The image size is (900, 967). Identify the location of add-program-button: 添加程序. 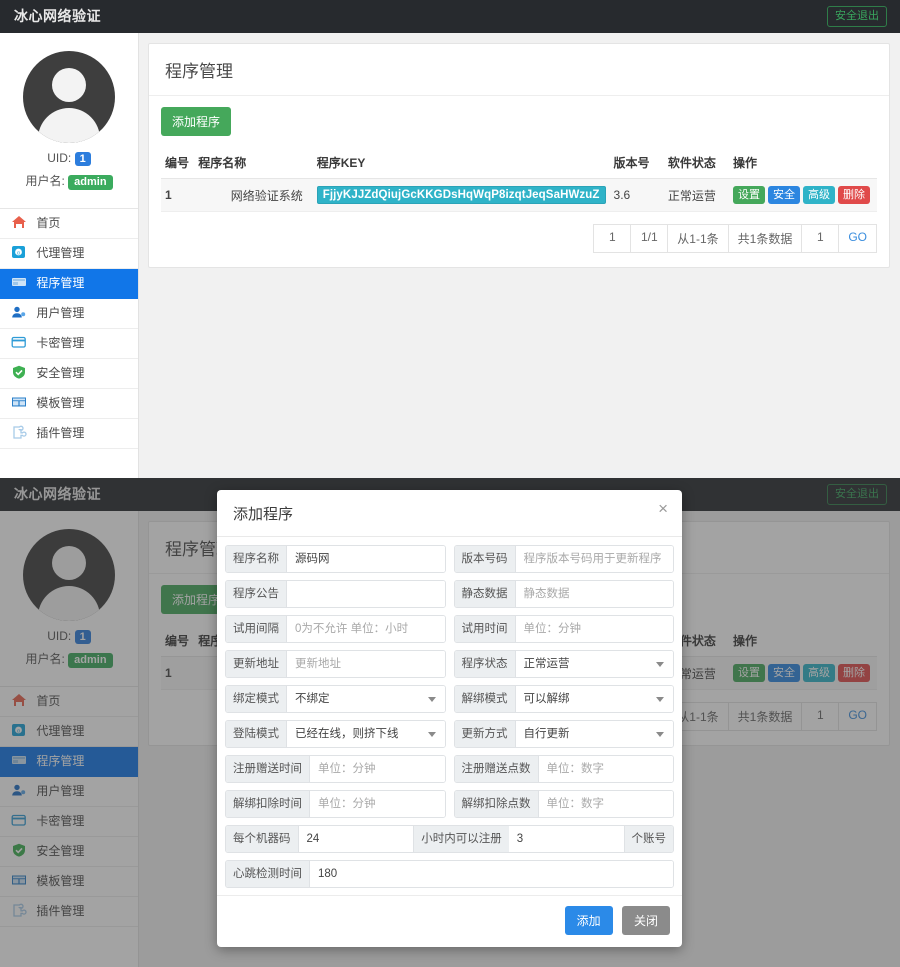
(196, 121).